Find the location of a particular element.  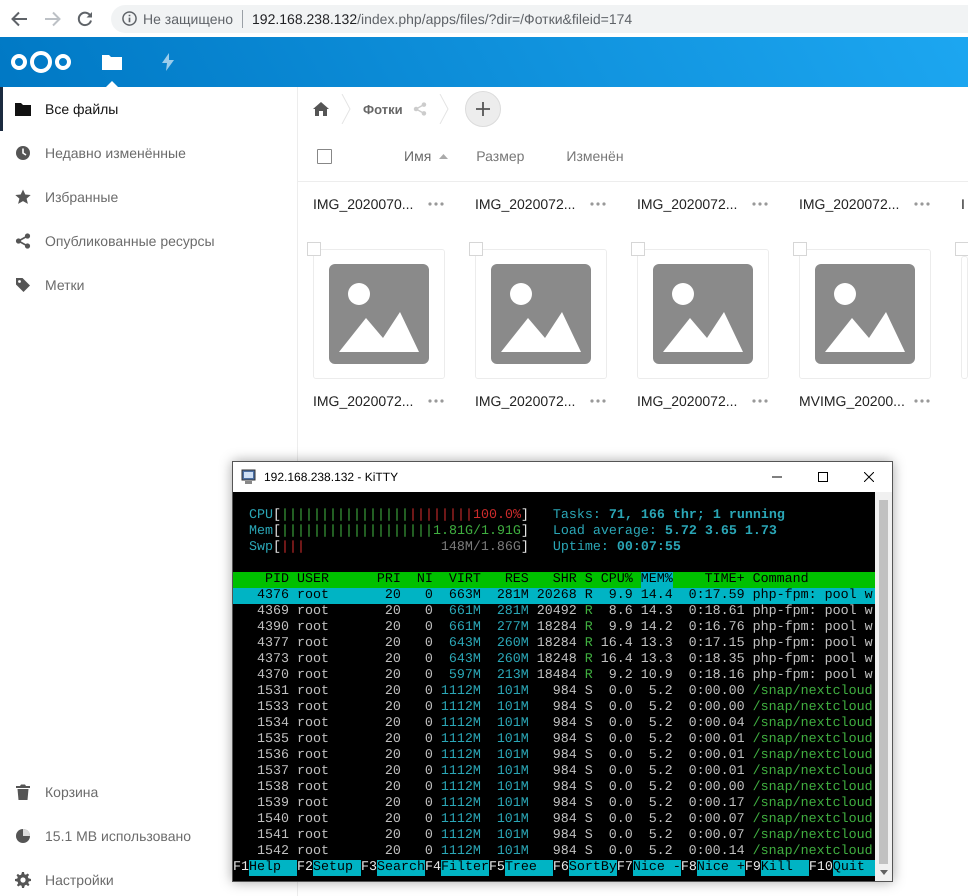

column-header: TIME+ is located at coordinates (712, 580).